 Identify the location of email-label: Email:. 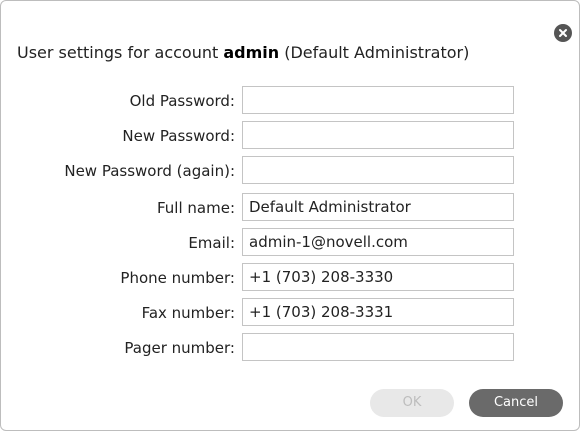
(211, 243).